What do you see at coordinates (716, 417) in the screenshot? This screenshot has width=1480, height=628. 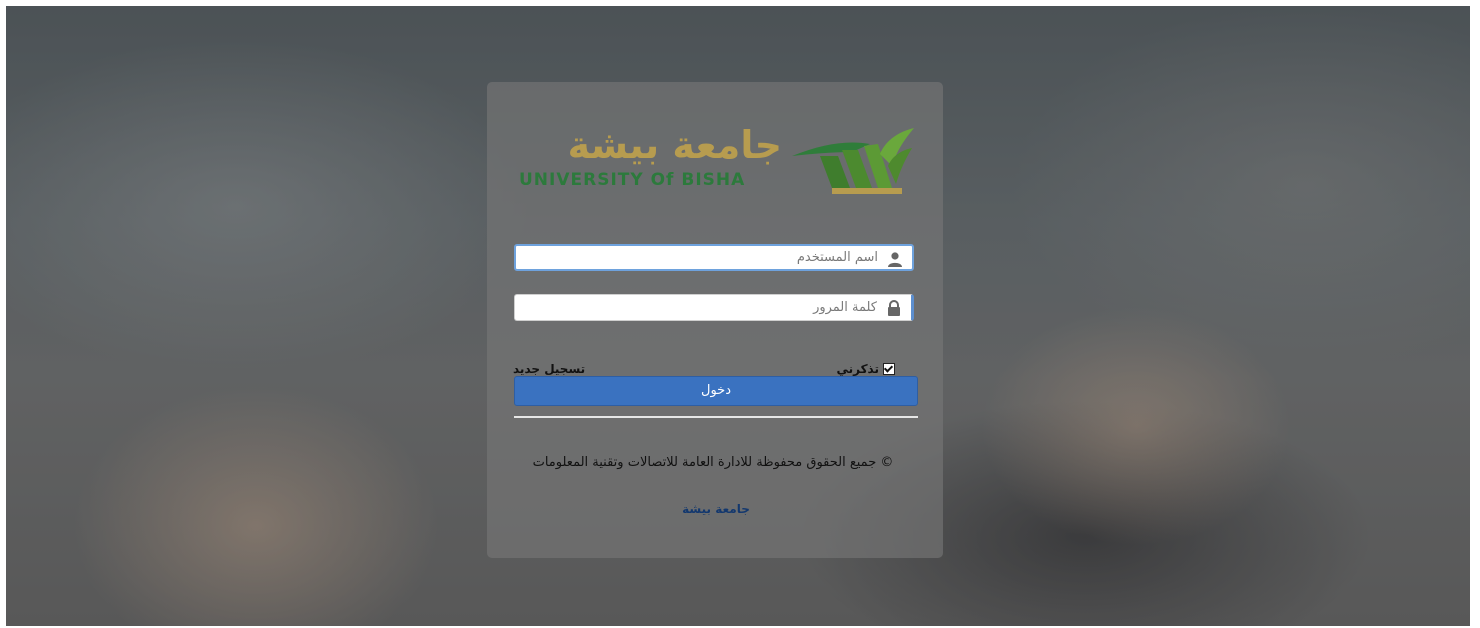 I see `divider` at bounding box center [716, 417].